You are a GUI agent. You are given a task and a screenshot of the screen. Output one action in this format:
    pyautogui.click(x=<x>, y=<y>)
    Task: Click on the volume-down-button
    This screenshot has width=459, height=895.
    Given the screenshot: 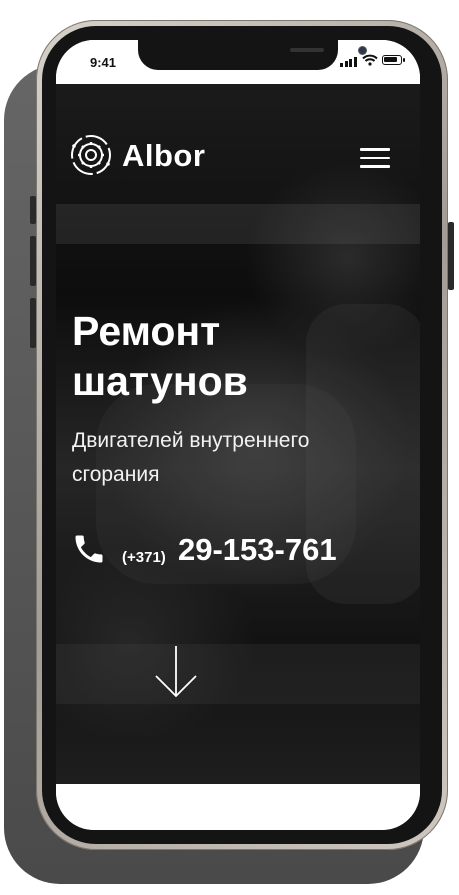 What is the action you would take?
    pyautogui.click(x=33, y=323)
    